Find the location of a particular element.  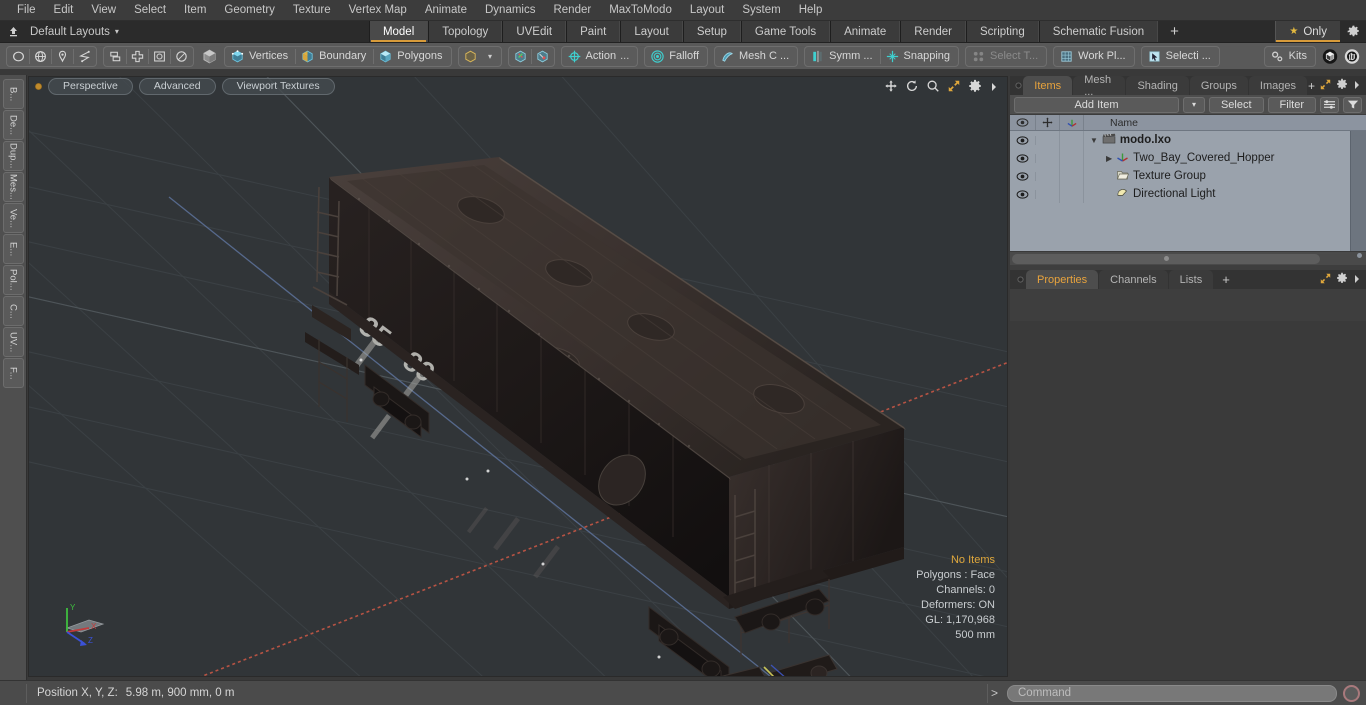

item-row-scene: ▼ modo.lxo is located at coordinates (1225, 140).